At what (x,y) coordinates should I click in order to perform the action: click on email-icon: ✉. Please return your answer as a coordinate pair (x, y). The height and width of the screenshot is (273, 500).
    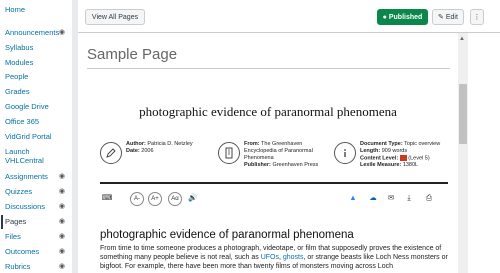
    Looking at the image, I should click on (391, 199).